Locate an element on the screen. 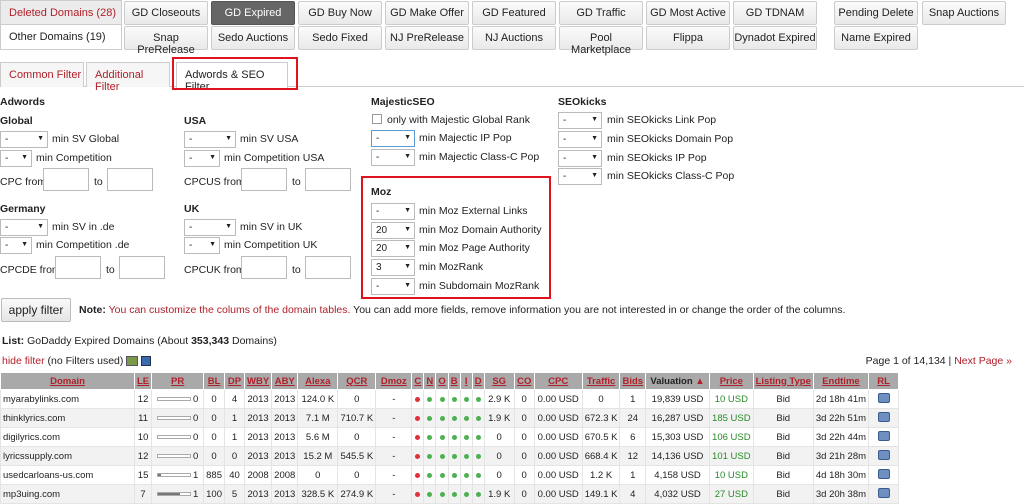  cpcus-from-input is located at coordinates (264, 179).